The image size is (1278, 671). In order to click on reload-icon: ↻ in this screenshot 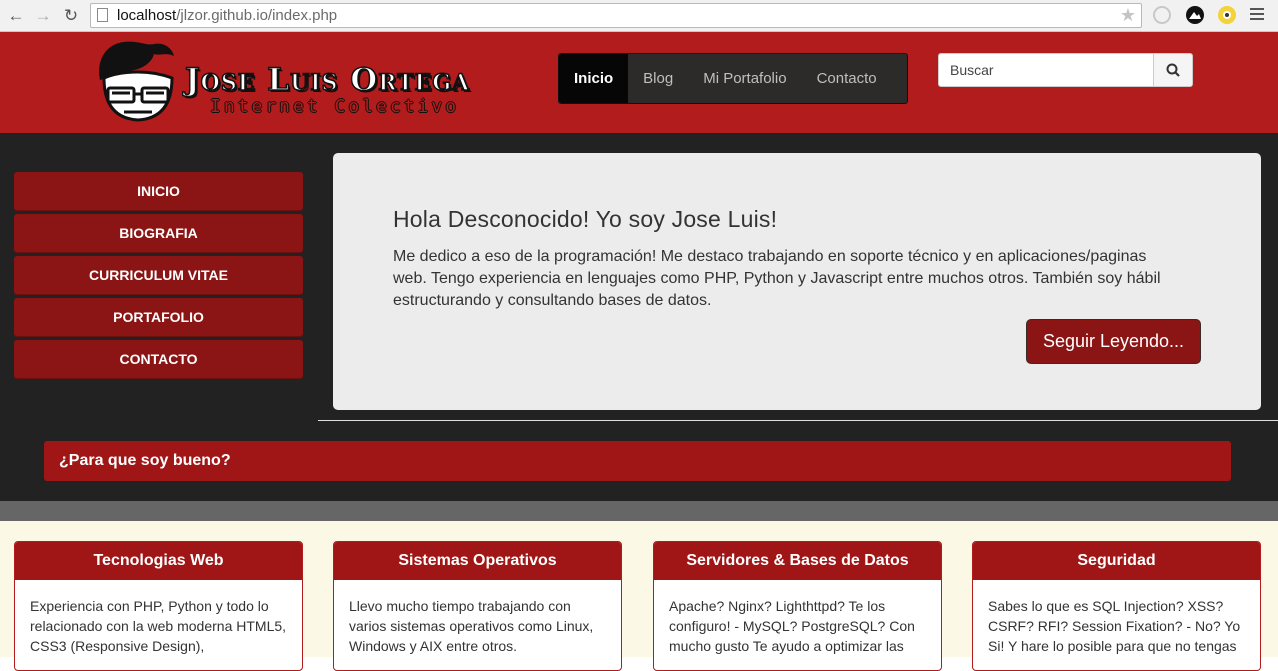, I will do `click(71, 16)`.